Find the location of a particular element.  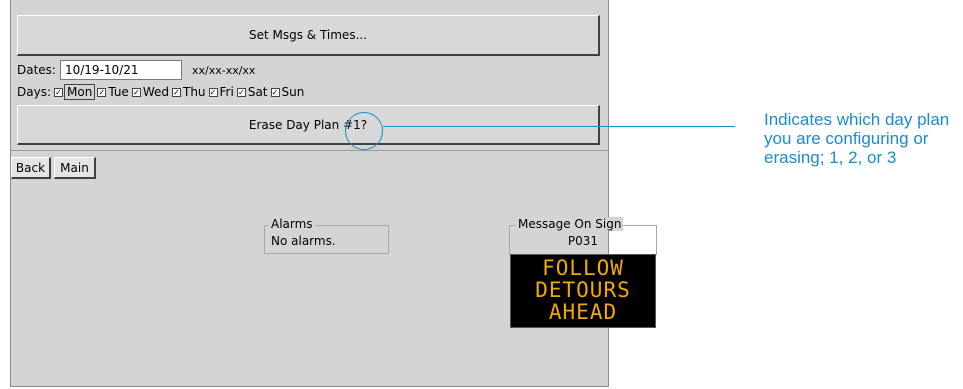

sign-line-2: DETOURS is located at coordinates (583, 290).